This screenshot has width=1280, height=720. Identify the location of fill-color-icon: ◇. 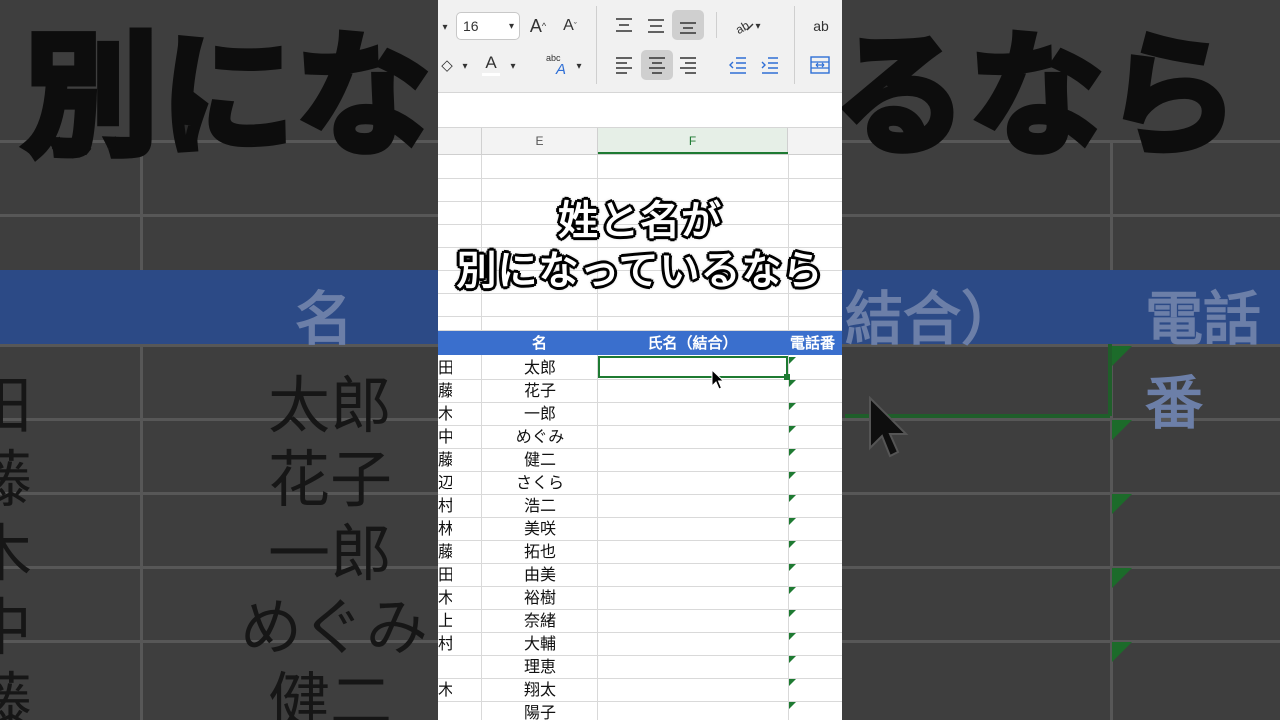
(447, 65).